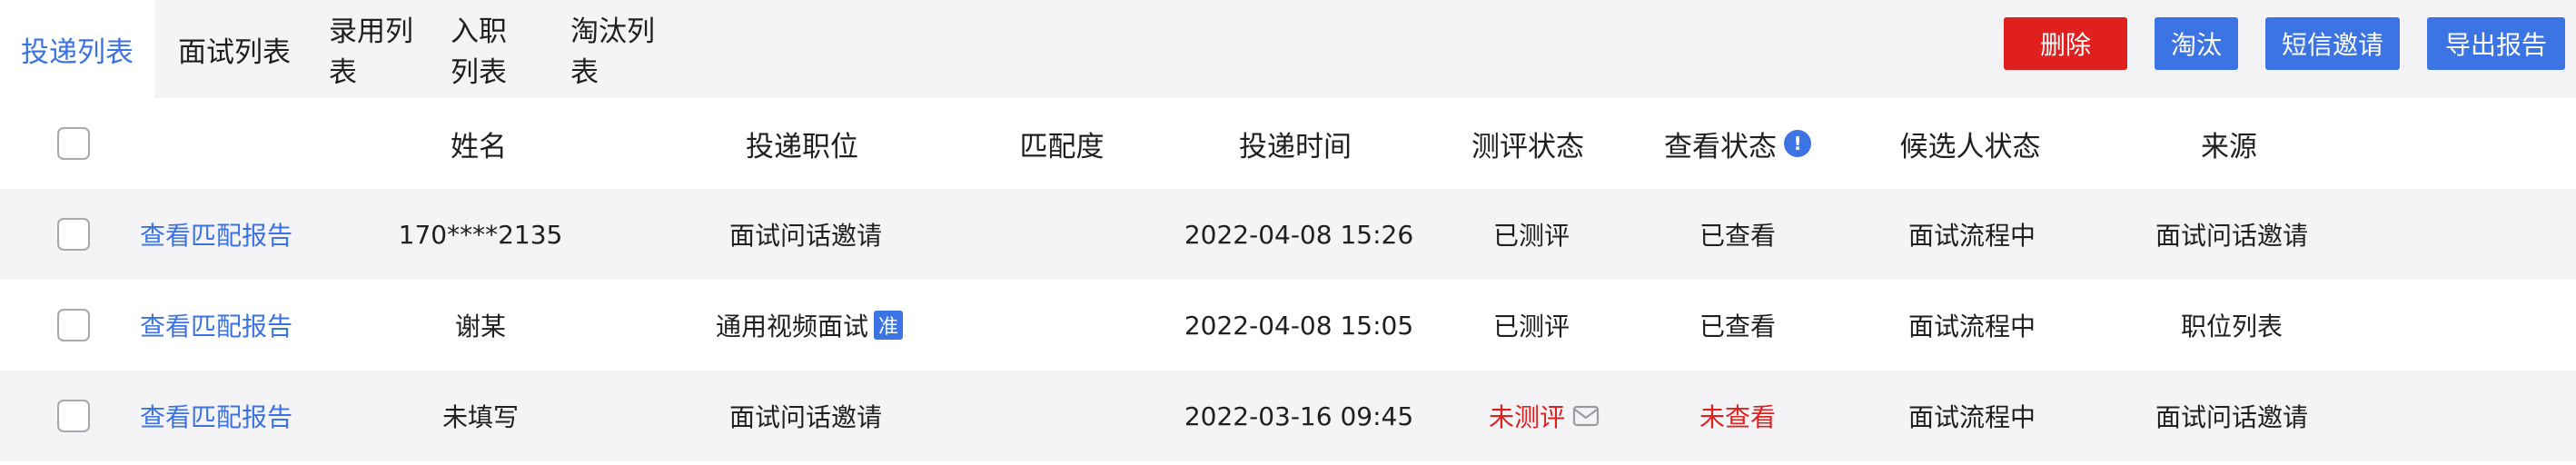  Describe the element at coordinates (77, 49) in the screenshot. I see `tab-delivery-list: 投递列表` at that location.